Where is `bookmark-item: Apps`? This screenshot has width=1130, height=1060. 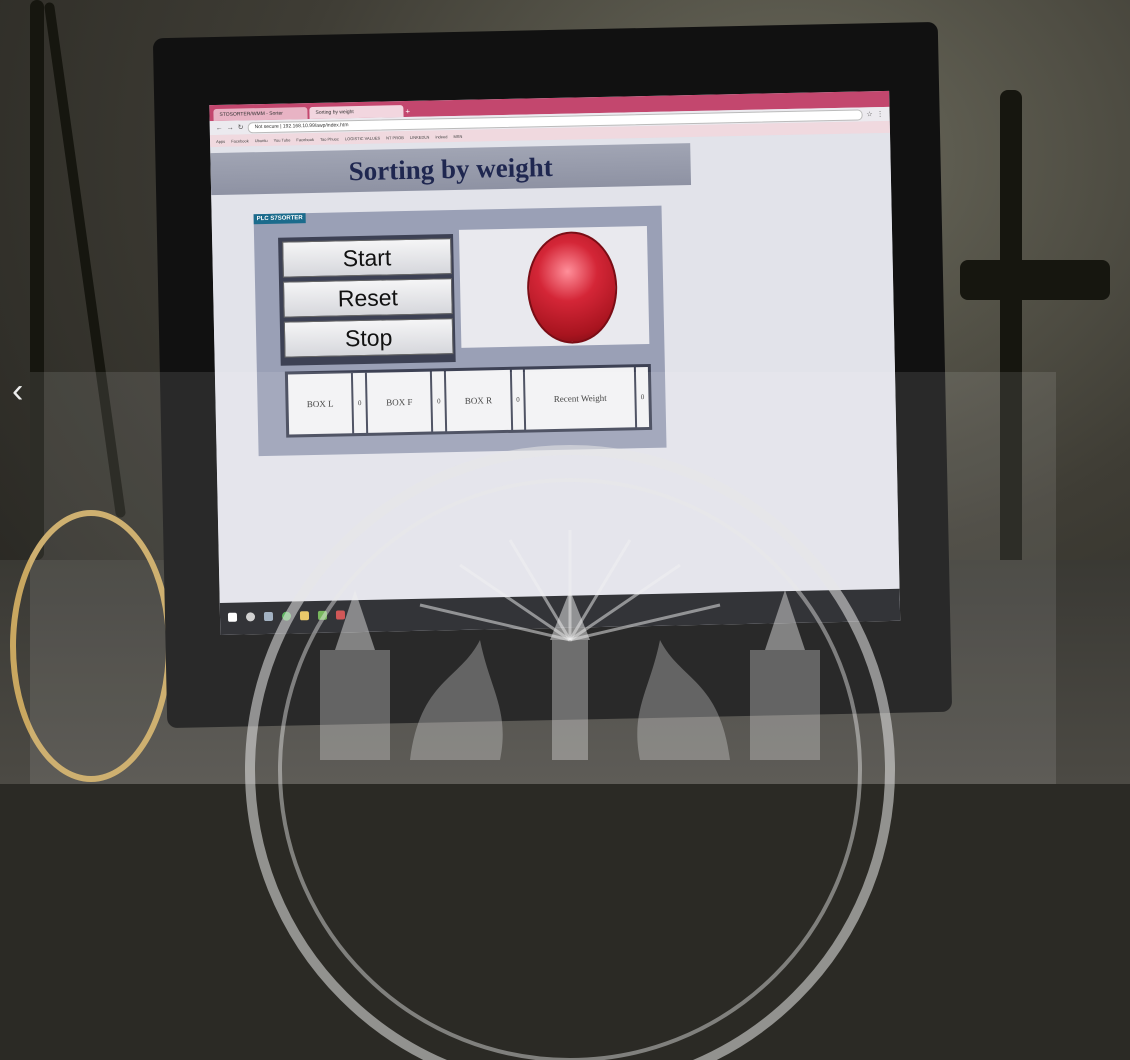 bookmark-item: Apps is located at coordinates (220, 140).